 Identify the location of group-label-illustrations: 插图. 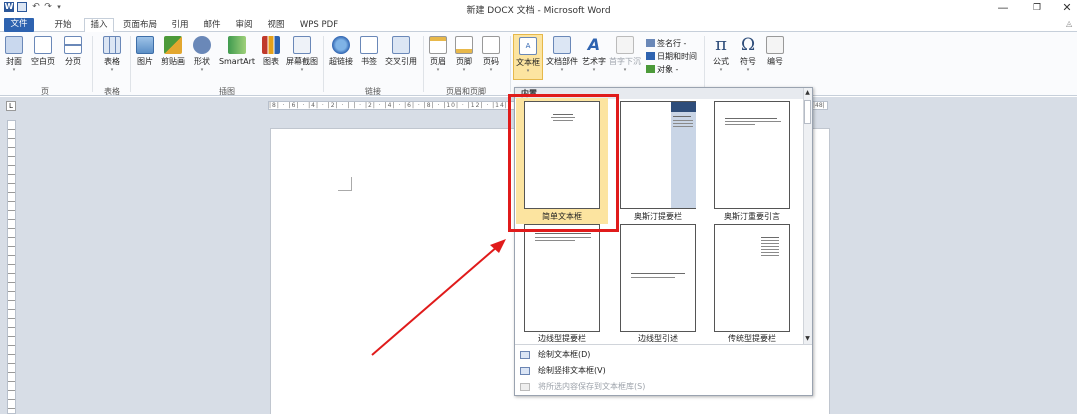
(227, 91).